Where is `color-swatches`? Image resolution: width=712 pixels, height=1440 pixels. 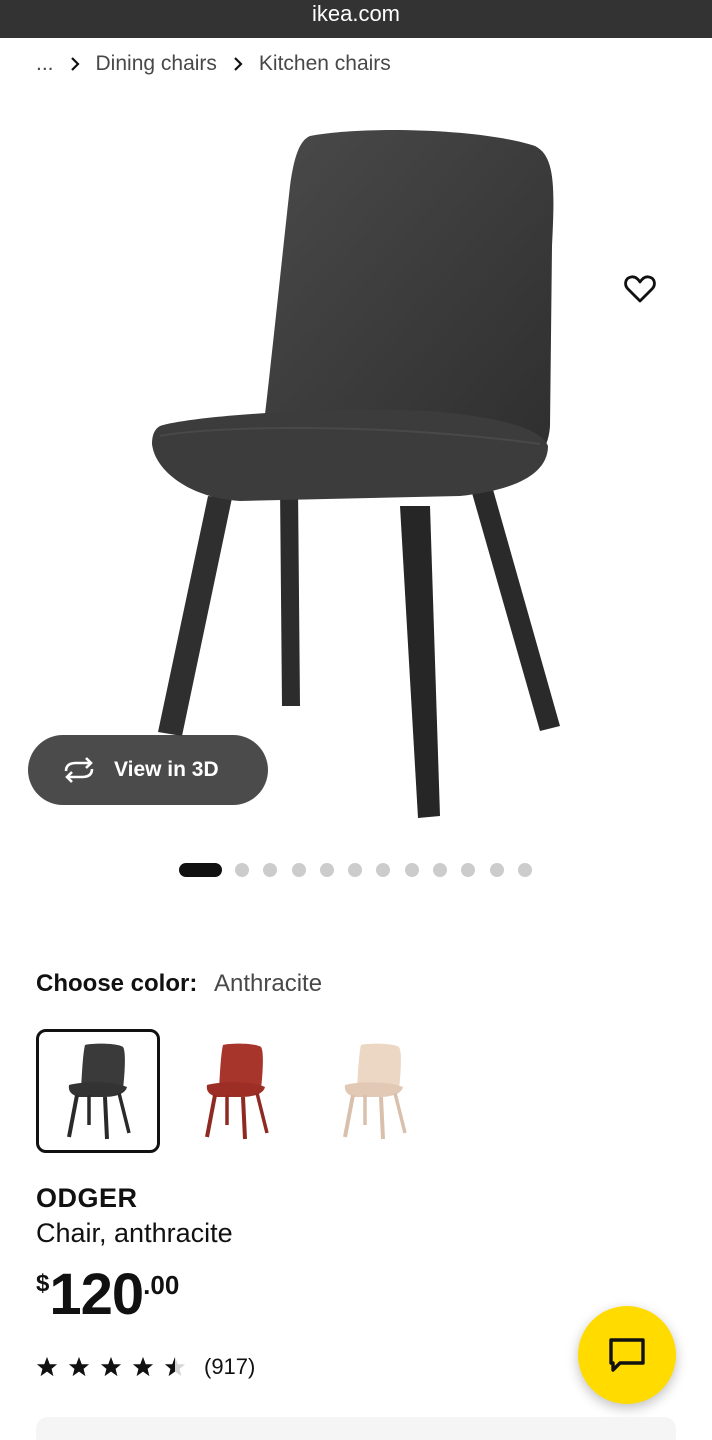 color-swatches is located at coordinates (243, 1091).